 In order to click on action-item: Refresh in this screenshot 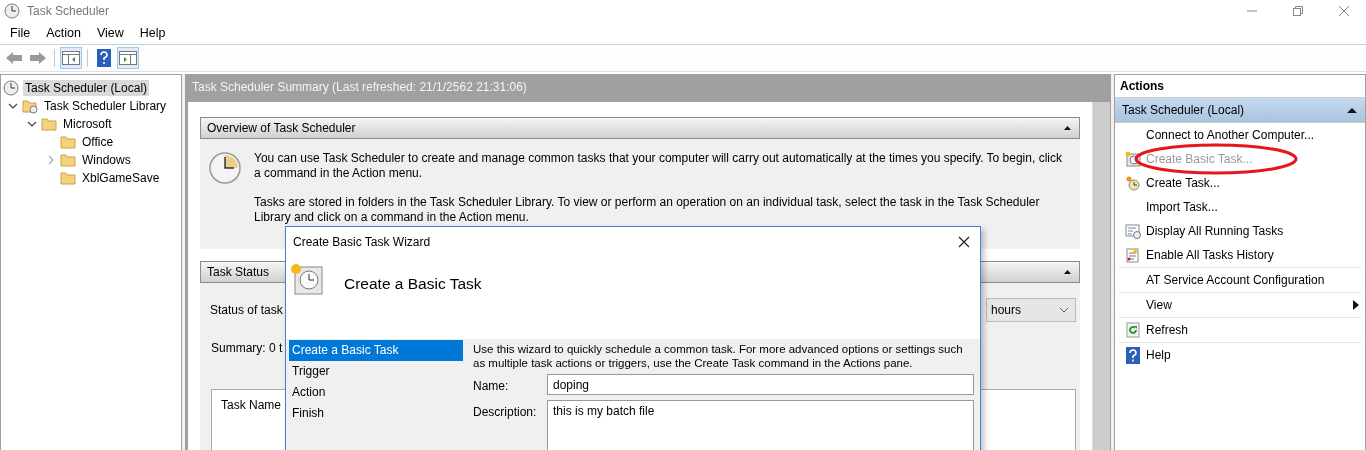, I will do `click(1167, 330)`.